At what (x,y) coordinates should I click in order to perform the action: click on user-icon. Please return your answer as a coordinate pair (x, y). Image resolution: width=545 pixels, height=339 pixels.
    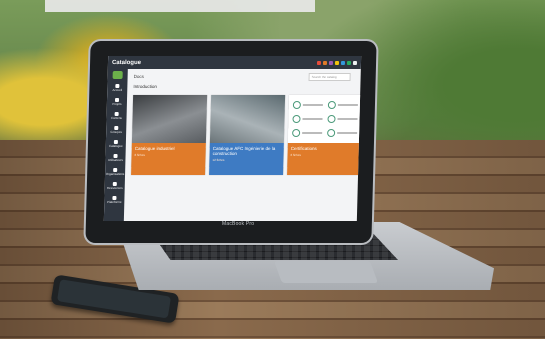
    Looking at the image, I should click on (343, 62).